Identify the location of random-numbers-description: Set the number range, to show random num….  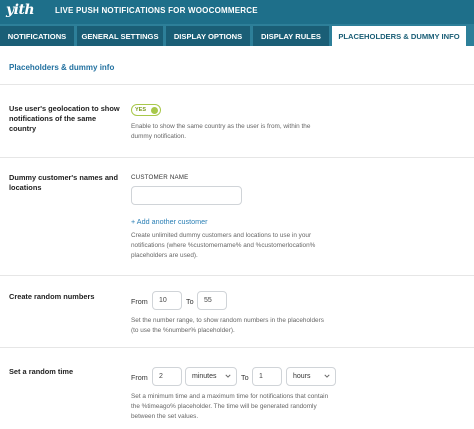
(227, 325).